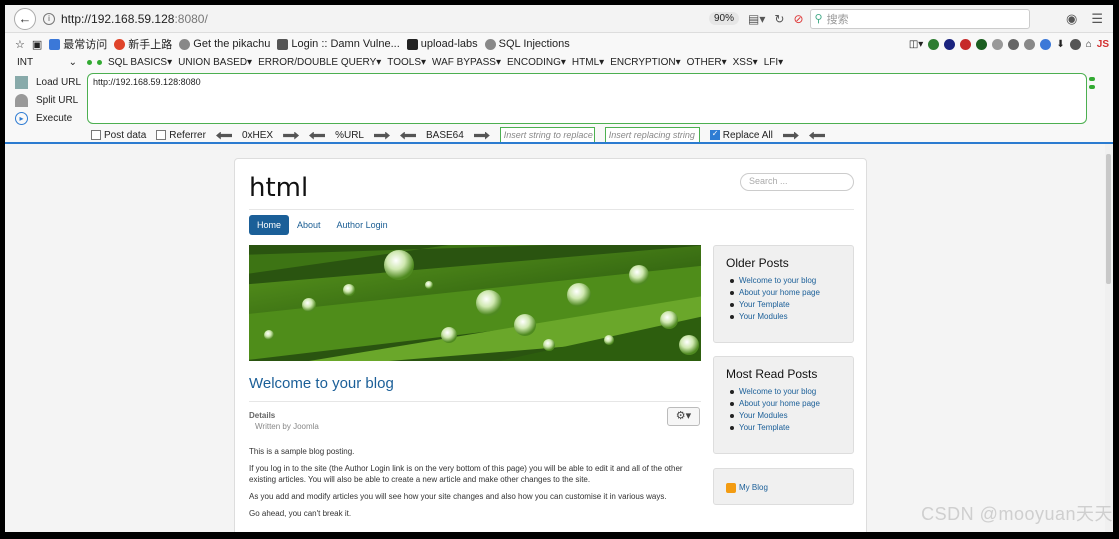 The width and height of the screenshot is (1119, 539). I want to click on back-button: ←, so click(25, 18).